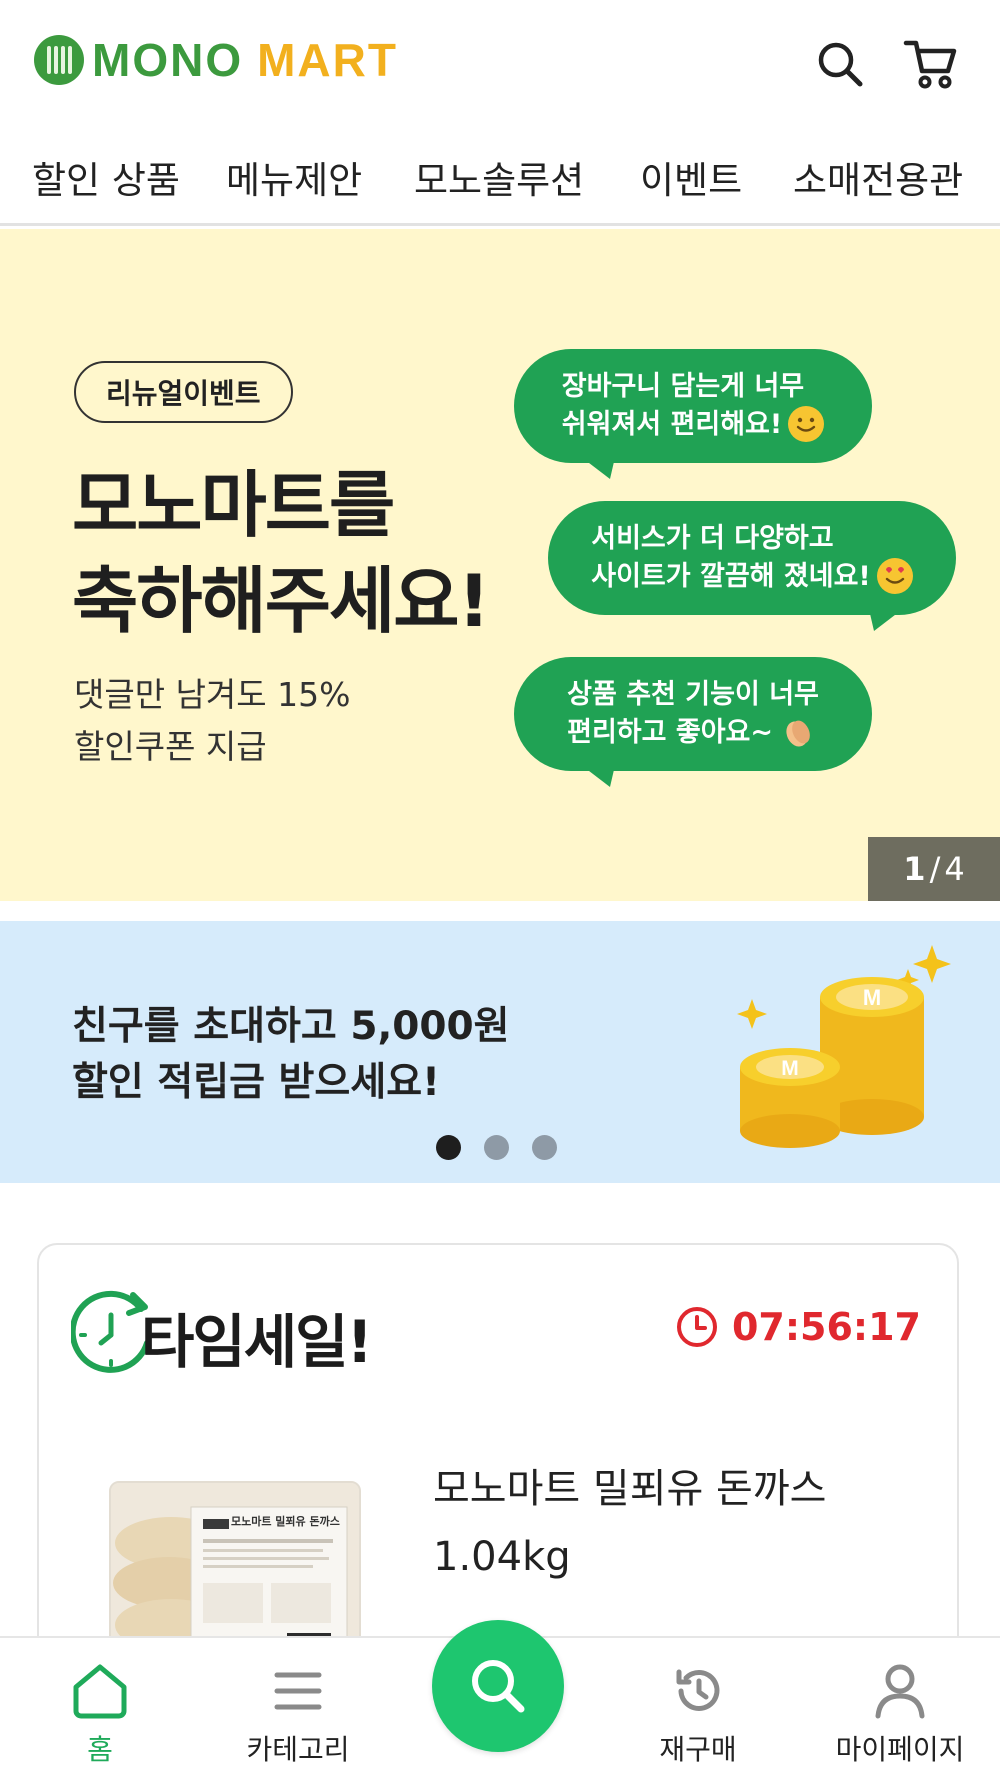 This screenshot has height=1778, width=1000. What do you see at coordinates (168, 60) in the screenshot?
I see `logo-text-mono: MONO` at bounding box center [168, 60].